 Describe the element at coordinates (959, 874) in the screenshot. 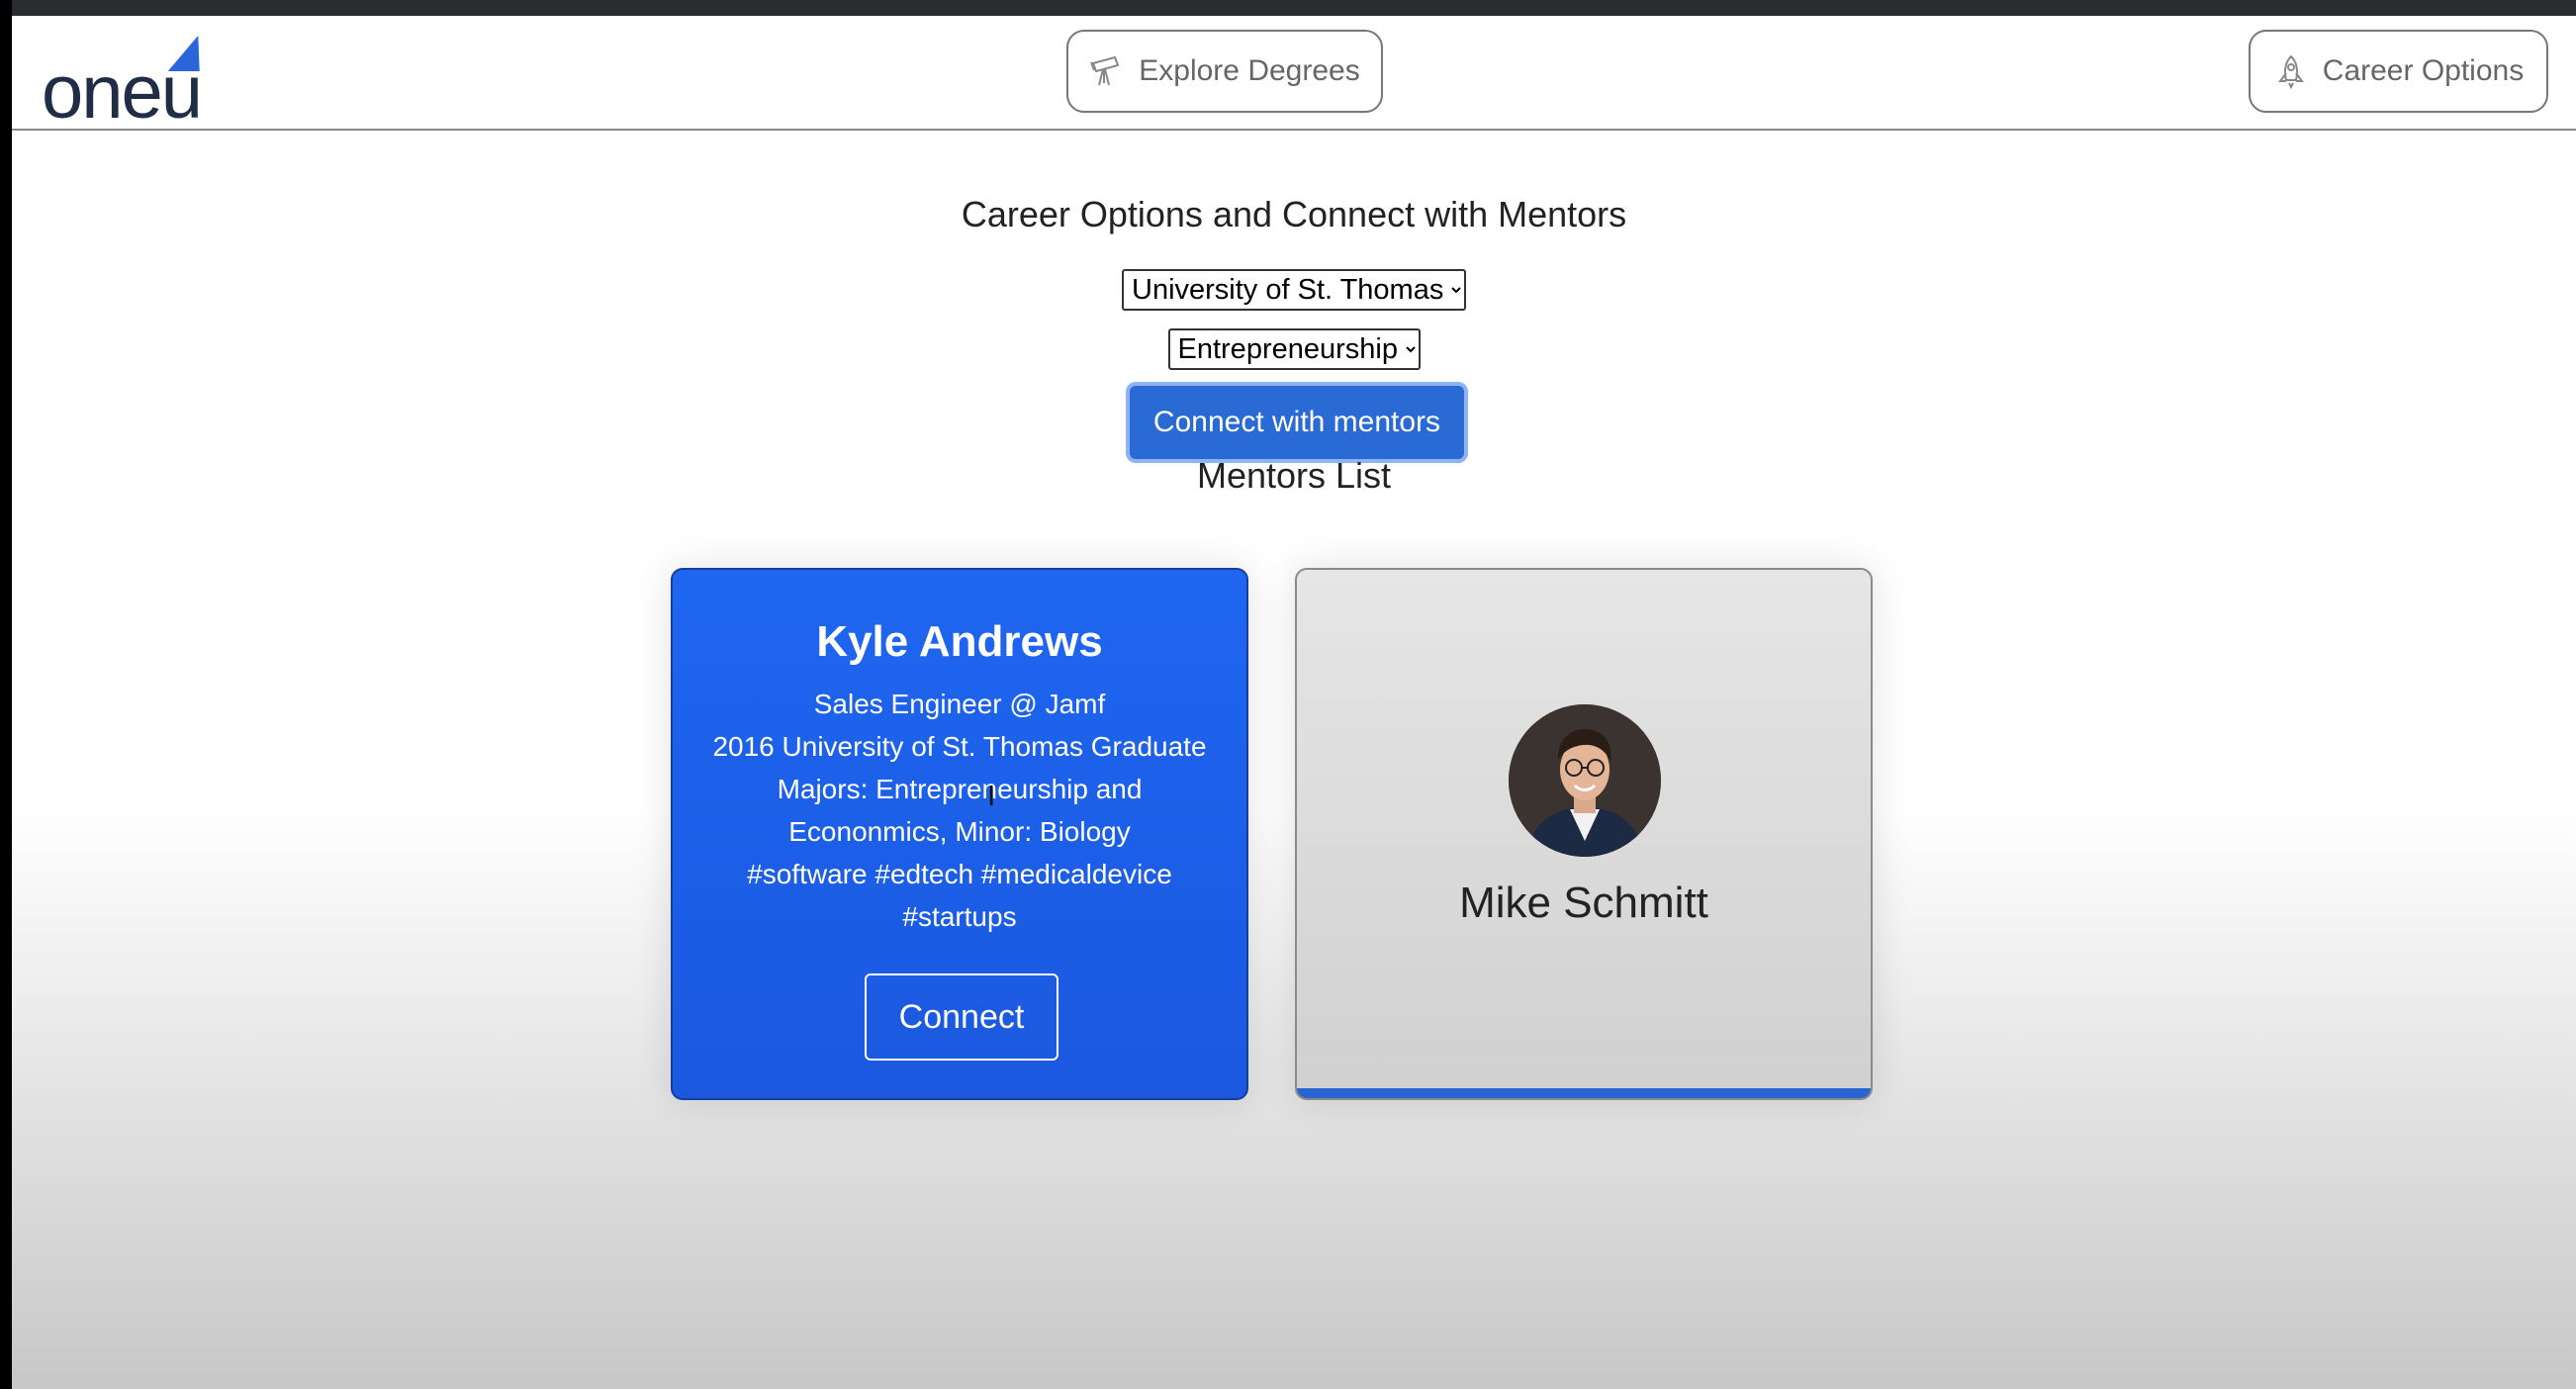

I see `mentor-detail-line: #software #edtech #medicaldevice` at that location.